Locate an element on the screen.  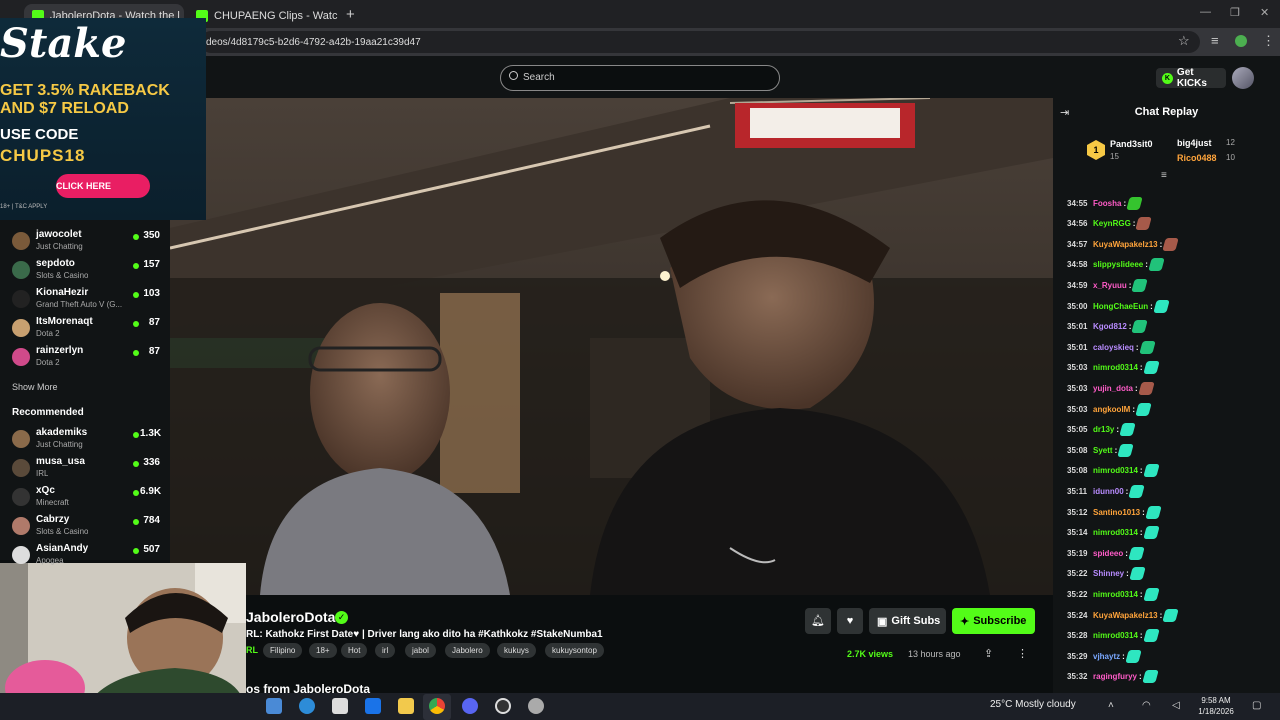
maximize-icon: ❐ is located at coordinates (1235, 12).